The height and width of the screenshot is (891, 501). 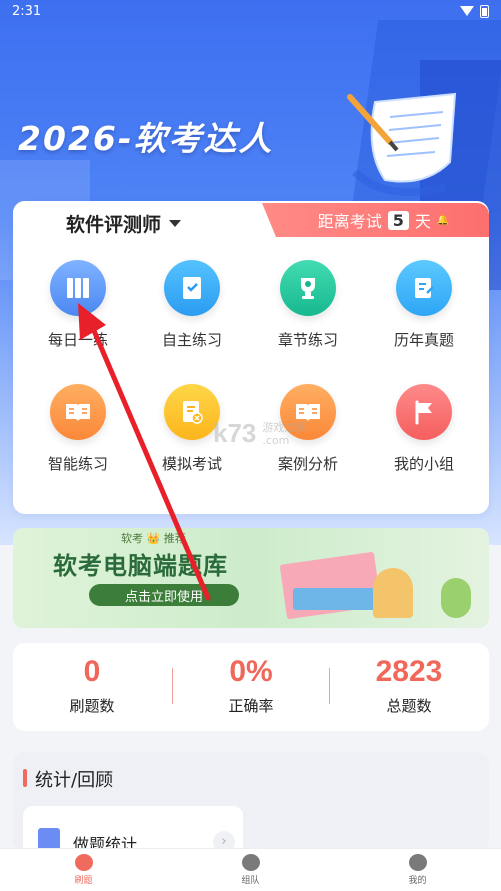 I want to click on grid-item-label: 模拟考试, so click(x=191, y=464).